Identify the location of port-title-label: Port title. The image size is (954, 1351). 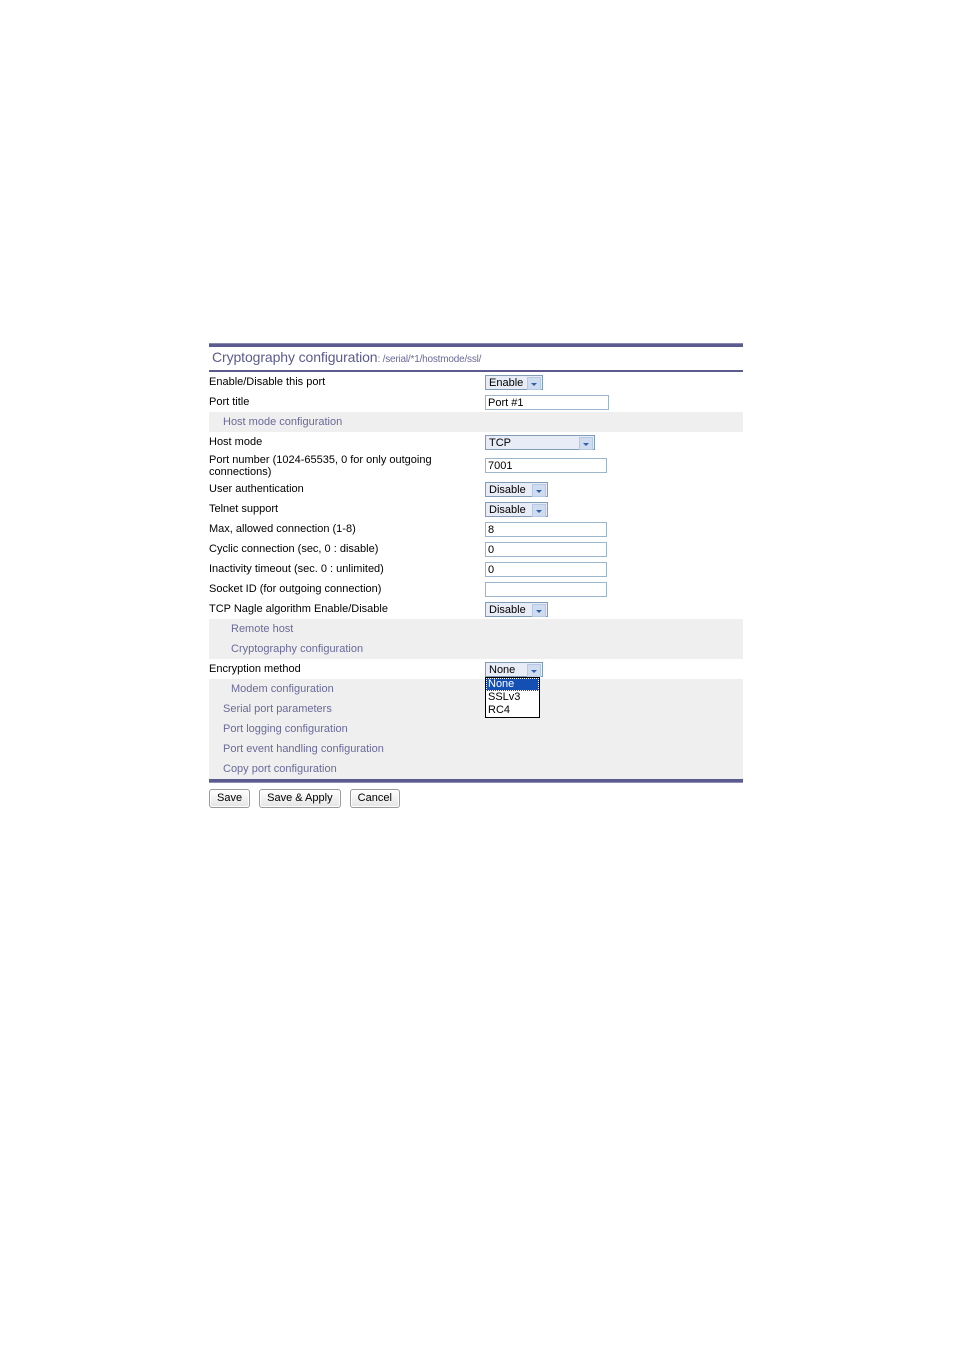
(229, 402).